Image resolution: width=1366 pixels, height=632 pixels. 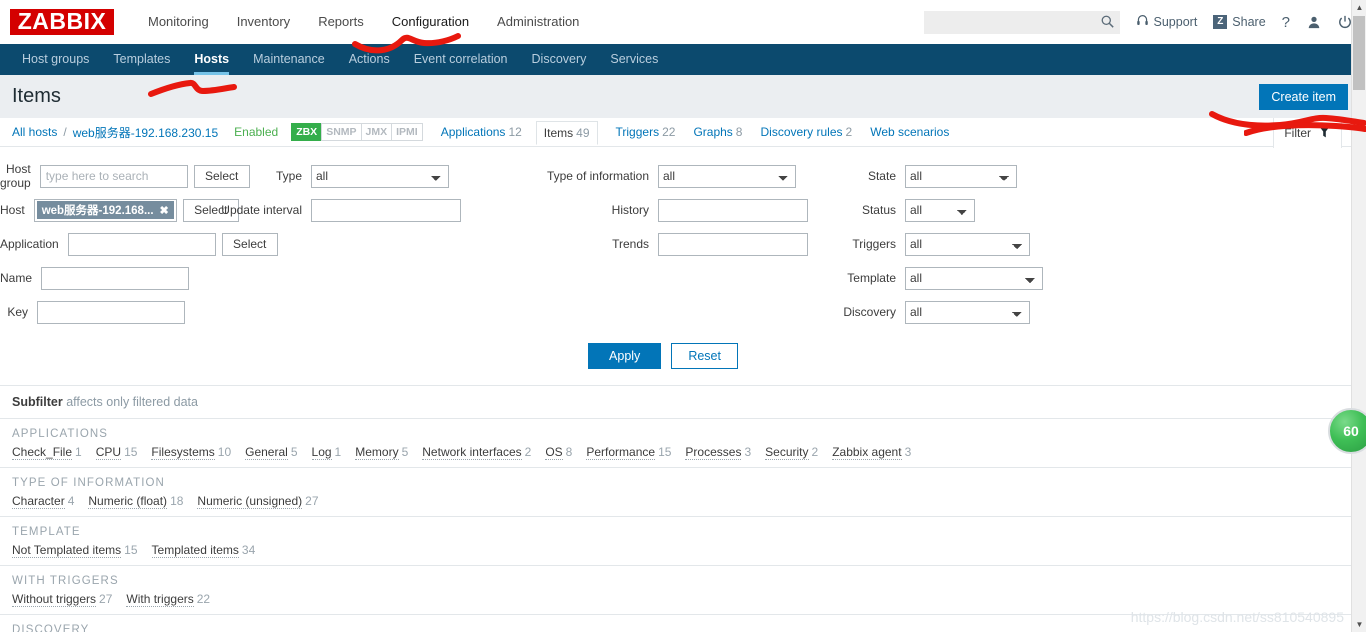 I want to click on subfilter-item: OS 8, so click(x=558, y=452).